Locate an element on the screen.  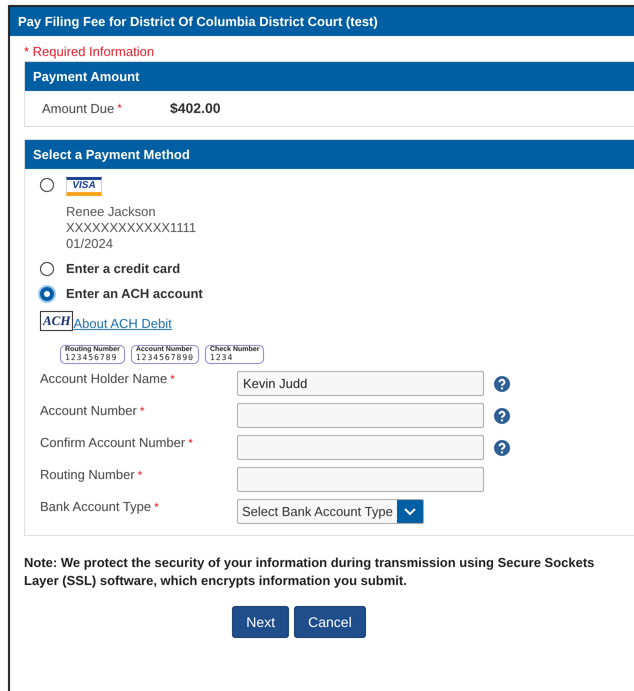
amount-value: $402.00 is located at coordinates (195, 108).